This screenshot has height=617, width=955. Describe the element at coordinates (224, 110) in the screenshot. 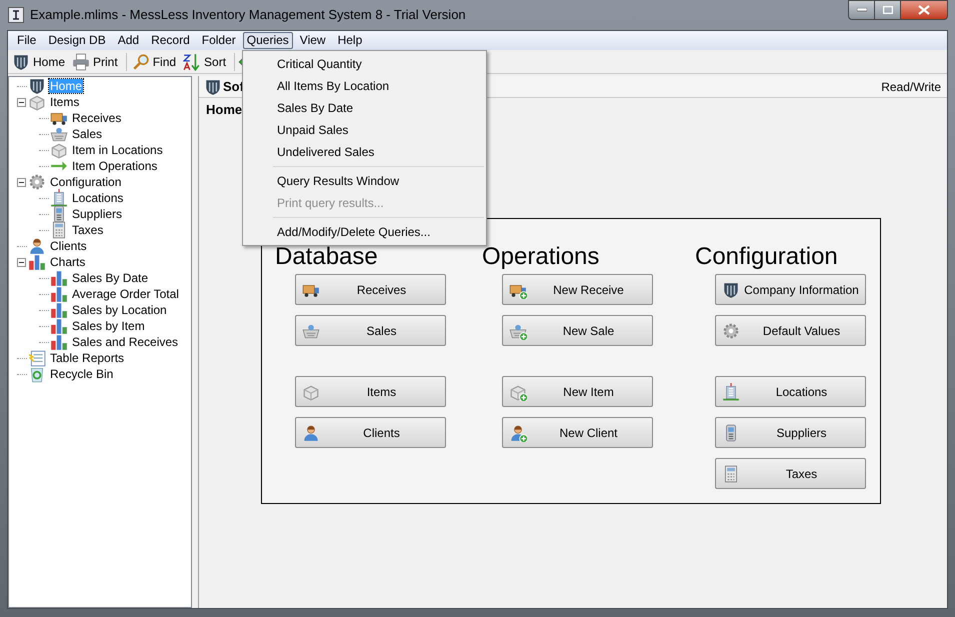

I see `breadcrumb: Home` at that location.